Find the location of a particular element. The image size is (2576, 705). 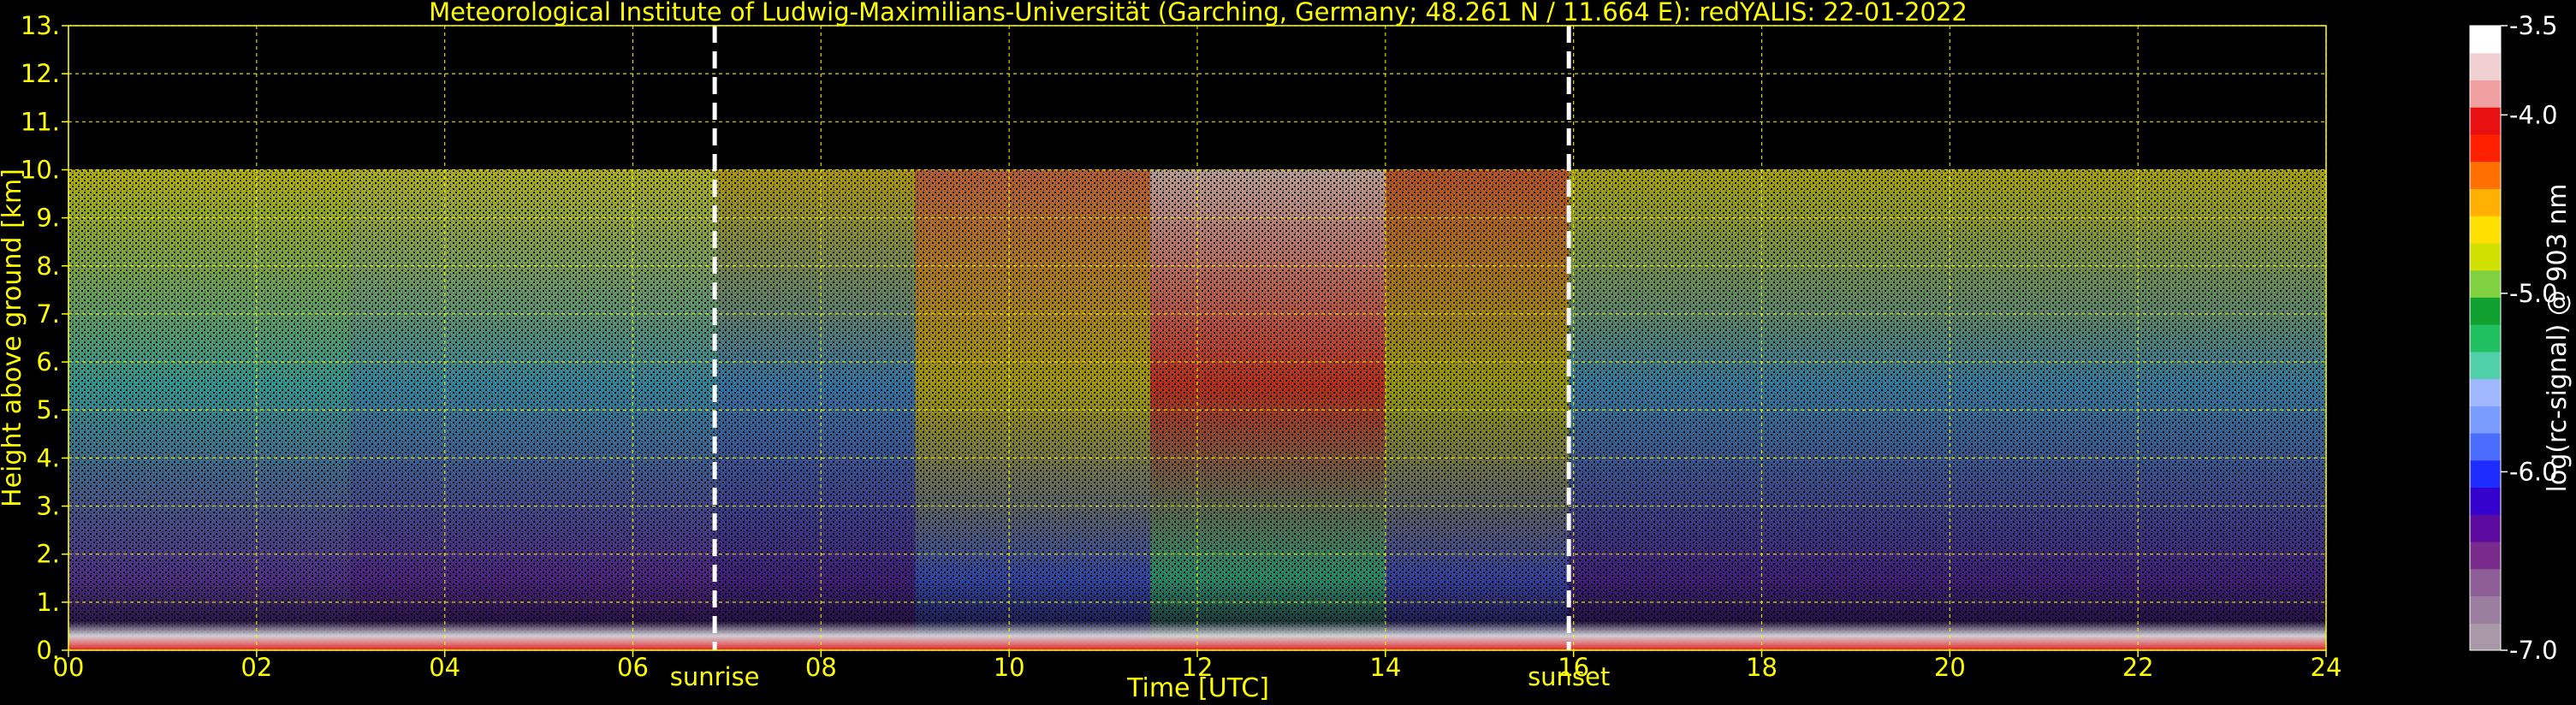

colorbar-swatches is located at coordinates (2485, 338).